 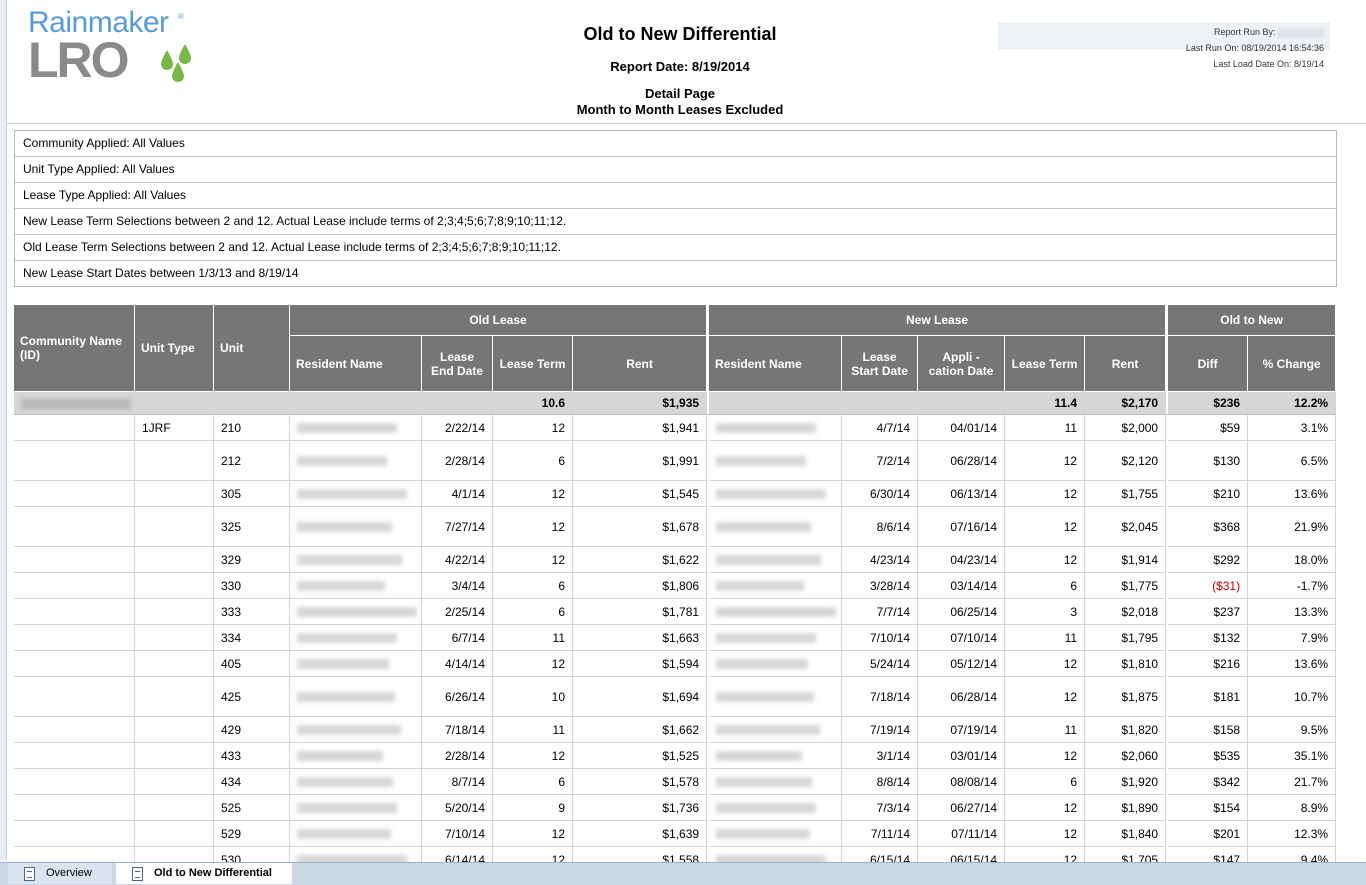 I want to click on old-end-date-cell: 2/28/14, so click(x=457, y=756).